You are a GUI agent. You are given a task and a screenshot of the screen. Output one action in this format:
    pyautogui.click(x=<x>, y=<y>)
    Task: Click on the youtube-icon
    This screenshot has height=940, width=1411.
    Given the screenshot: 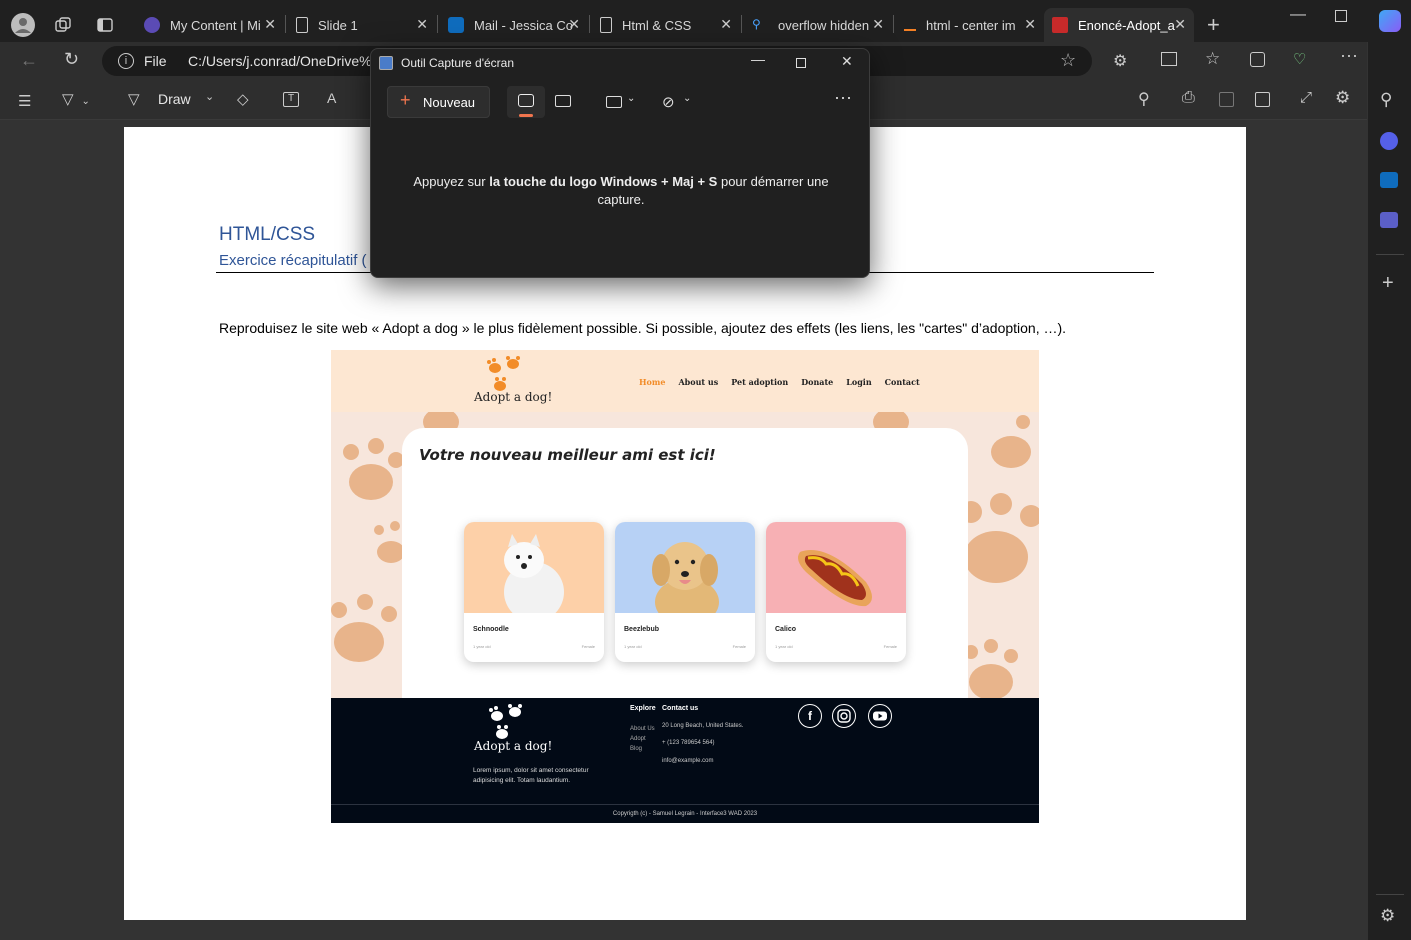 What is the action you would take?
    pyautogui.click(x=880, y=716)
    